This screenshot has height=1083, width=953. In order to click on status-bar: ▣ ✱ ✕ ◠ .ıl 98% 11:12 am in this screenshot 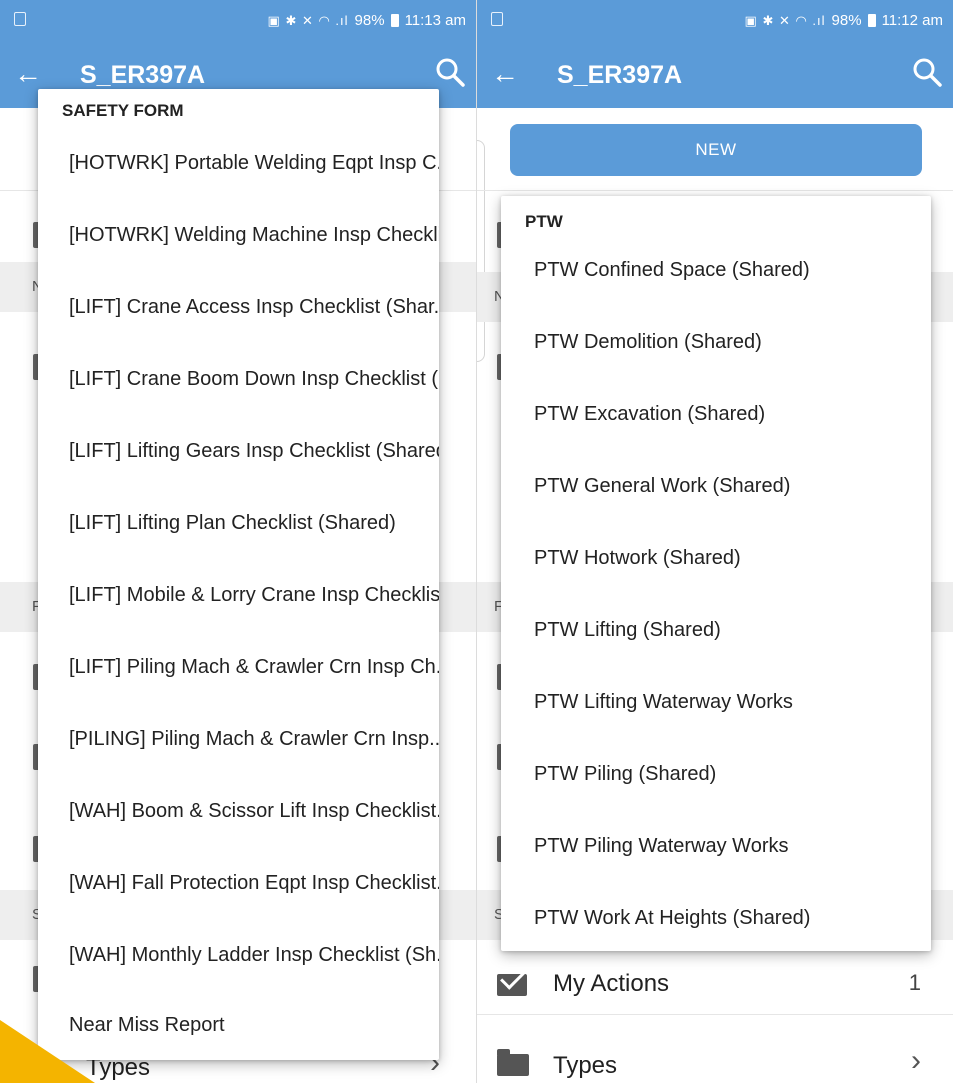, I will do `click(715, 22)`.